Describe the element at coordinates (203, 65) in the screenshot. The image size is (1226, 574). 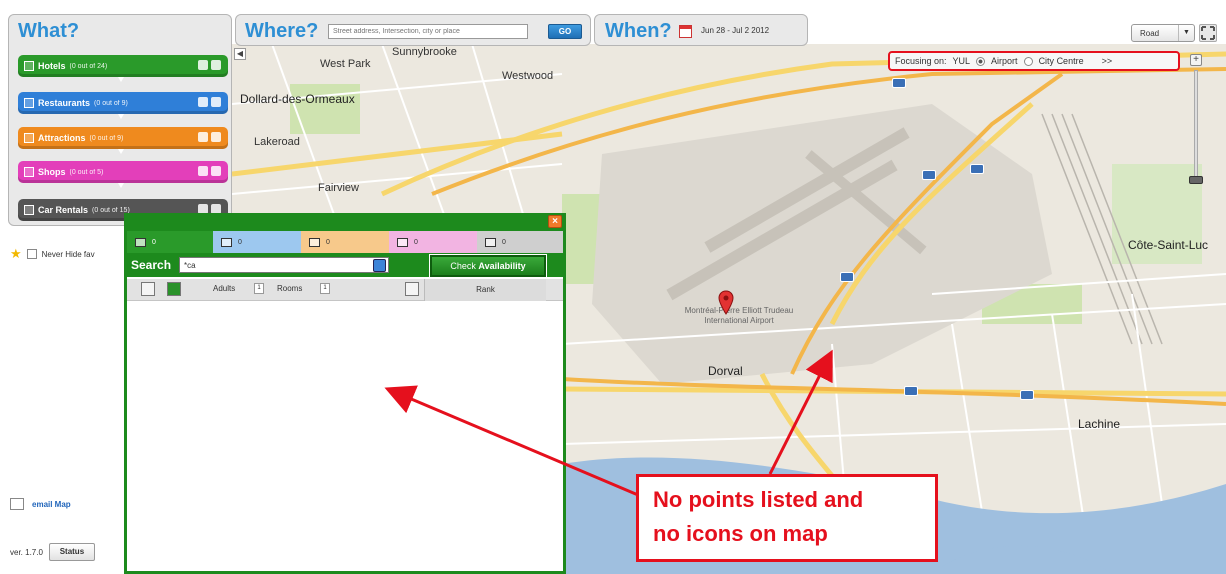
I see `lock-icon` at that location.